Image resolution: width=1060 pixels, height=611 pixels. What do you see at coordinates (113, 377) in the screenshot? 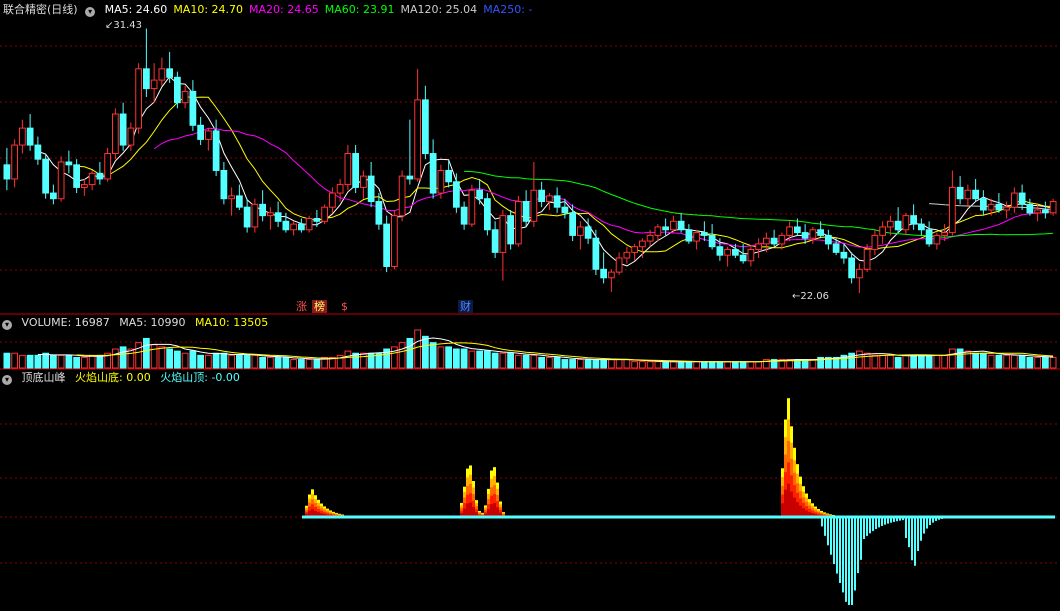
I see `indicator-bottom-label: 火焰山底: 0.00` at bounding box center [113, 377].